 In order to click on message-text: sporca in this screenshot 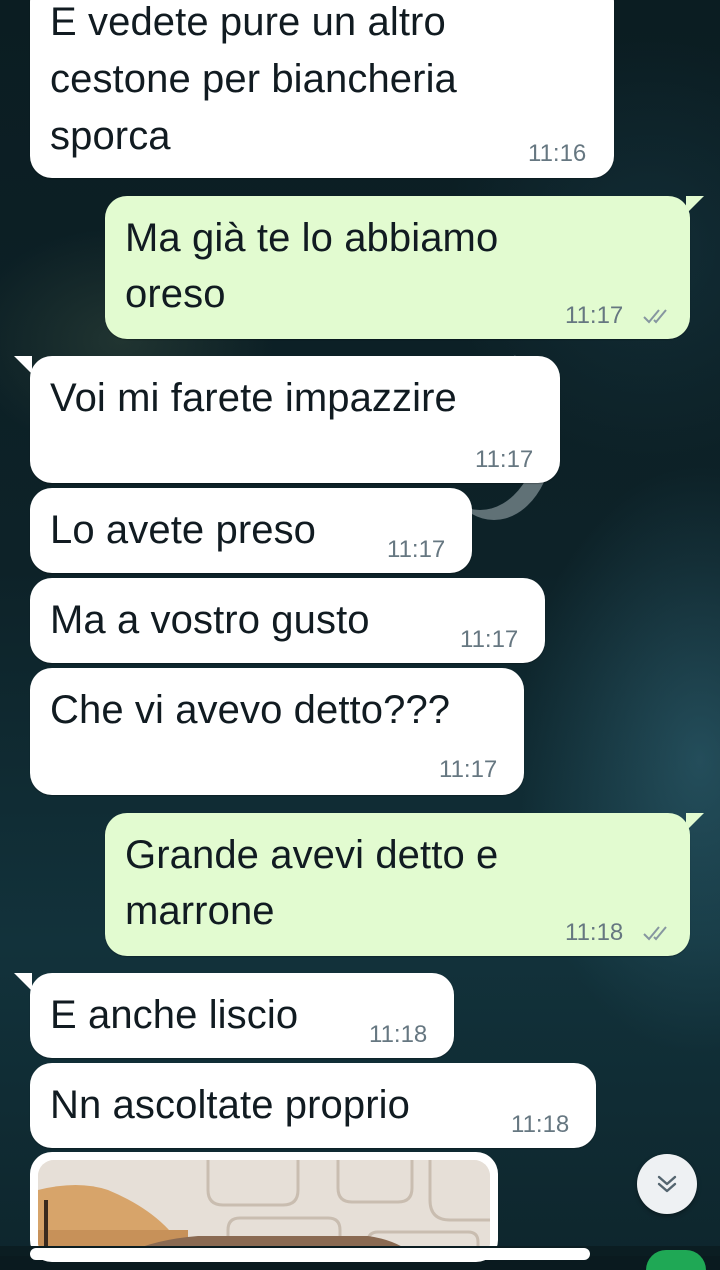, I will do `click(110, 136)`.